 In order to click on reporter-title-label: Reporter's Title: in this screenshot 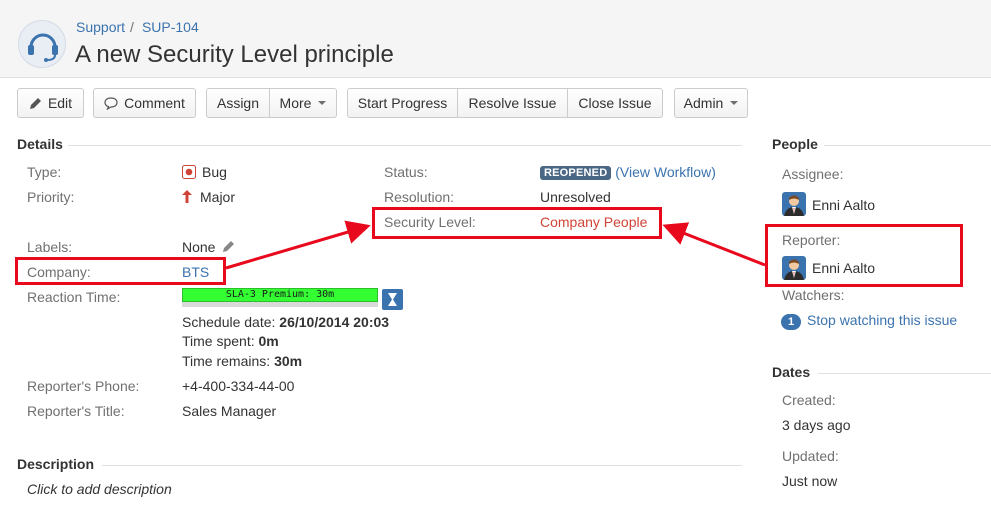, I will do `click(76, 411)`.